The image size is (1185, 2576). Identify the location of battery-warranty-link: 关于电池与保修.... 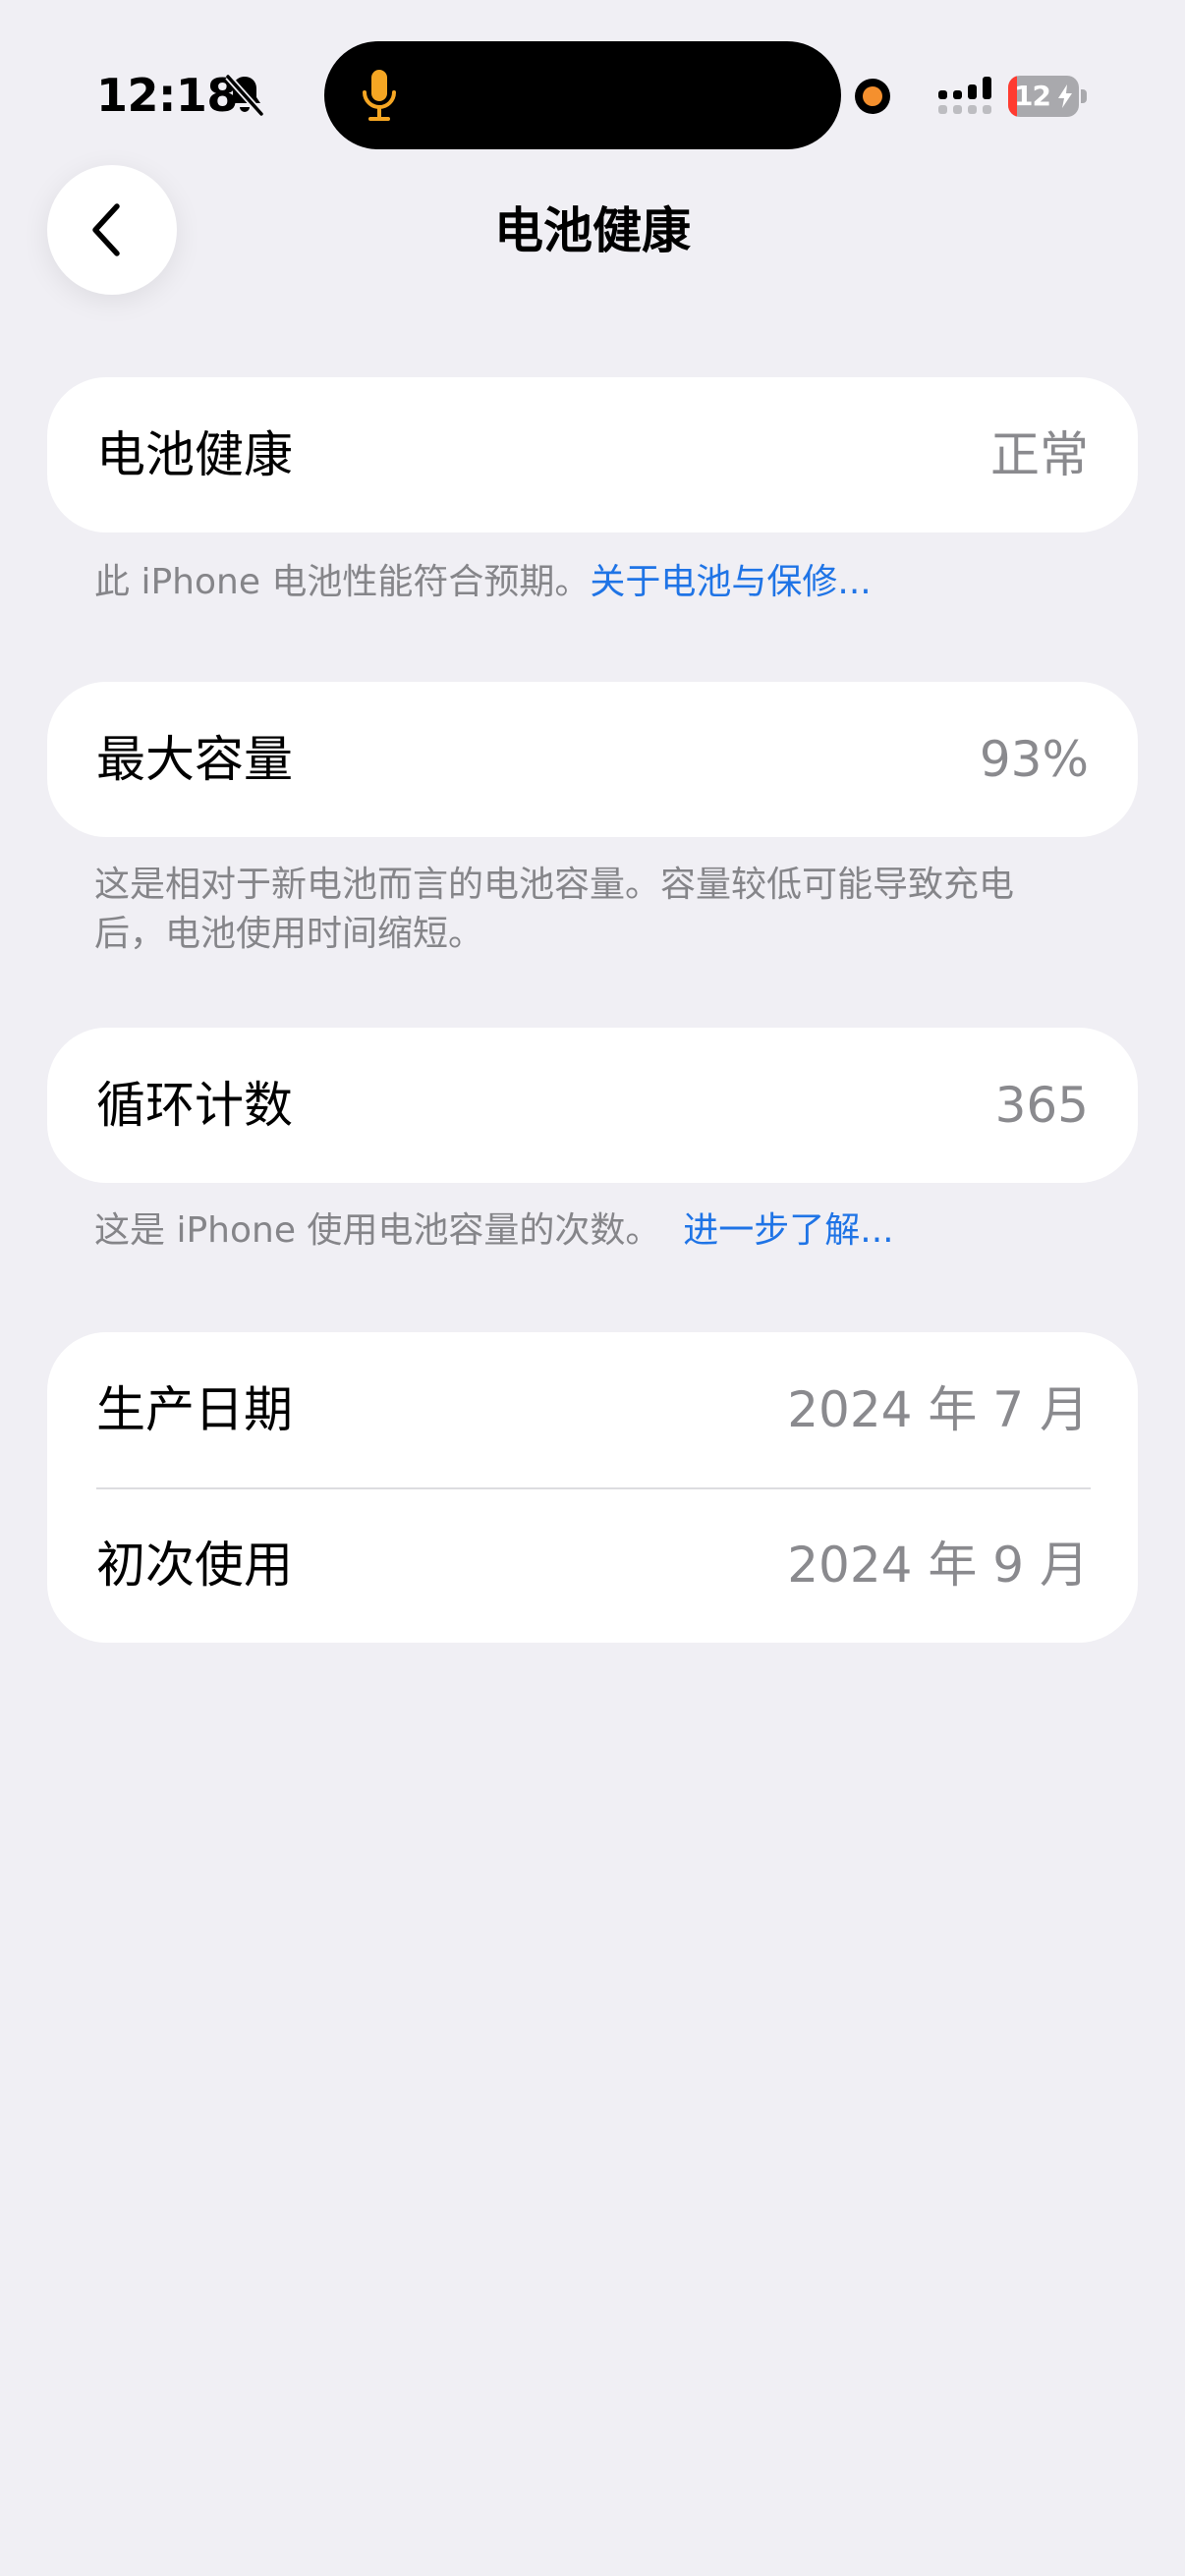
(730, 582).